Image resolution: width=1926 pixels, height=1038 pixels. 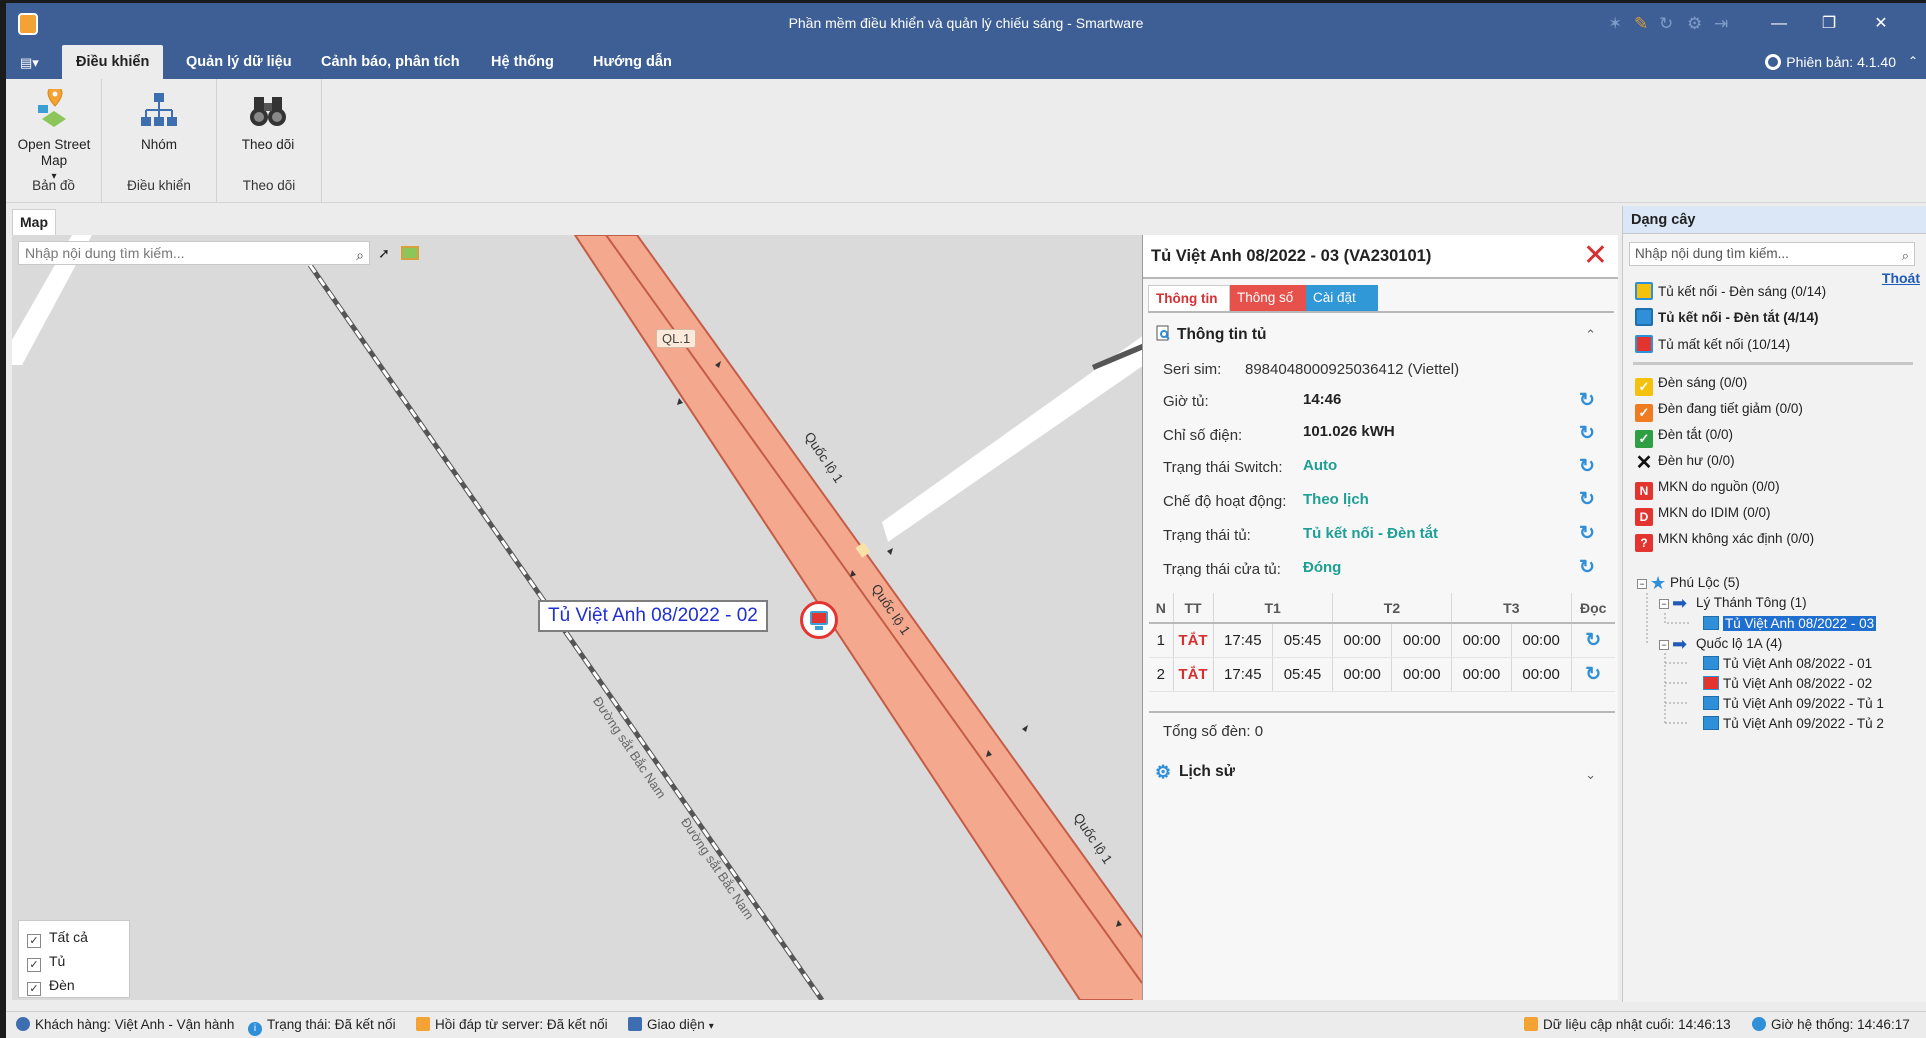 I want to click on legend-cabinet-on: Tủ kết nối - Đèn sáng (0/14), so click(x=1730, y=292).